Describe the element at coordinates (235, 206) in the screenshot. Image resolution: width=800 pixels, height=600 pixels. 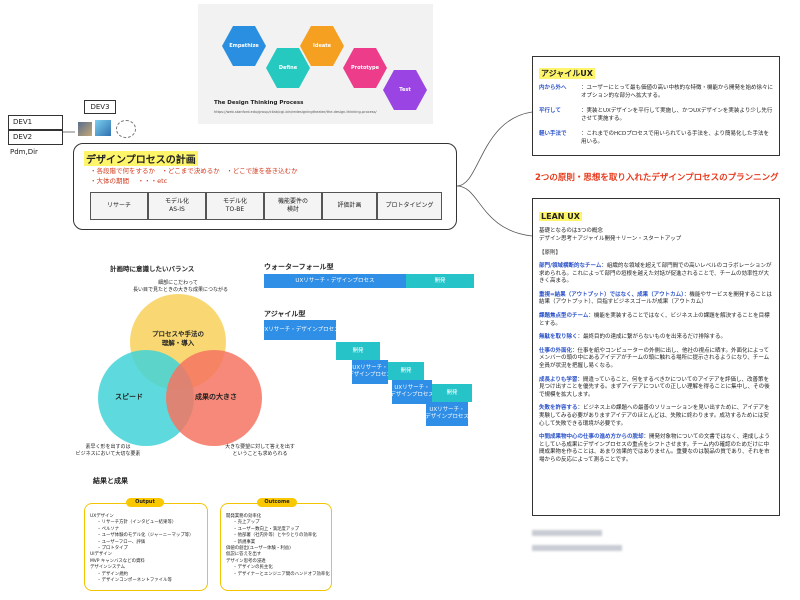
I see `step-tobe: モデル化 TO-BE` at that location.